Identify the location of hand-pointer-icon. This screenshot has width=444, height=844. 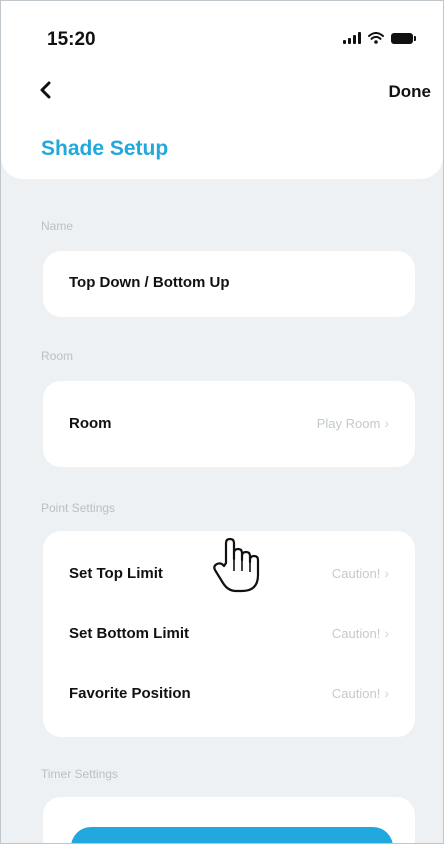
(236, 565).